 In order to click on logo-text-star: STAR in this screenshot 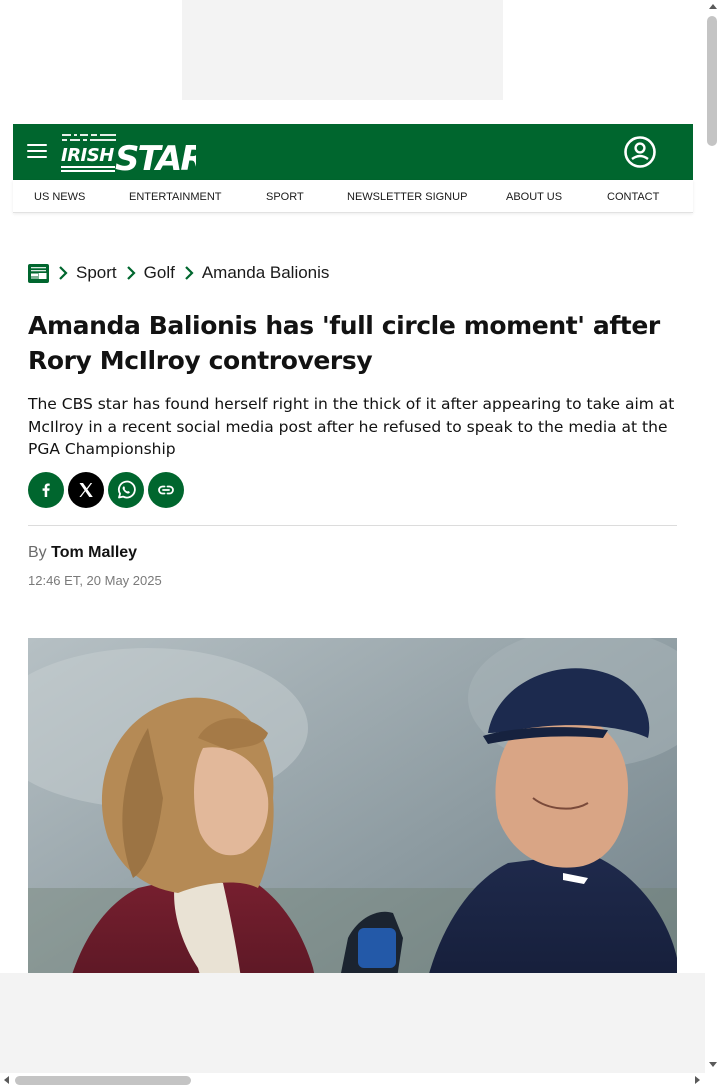, I will do `click(155, 156)`.